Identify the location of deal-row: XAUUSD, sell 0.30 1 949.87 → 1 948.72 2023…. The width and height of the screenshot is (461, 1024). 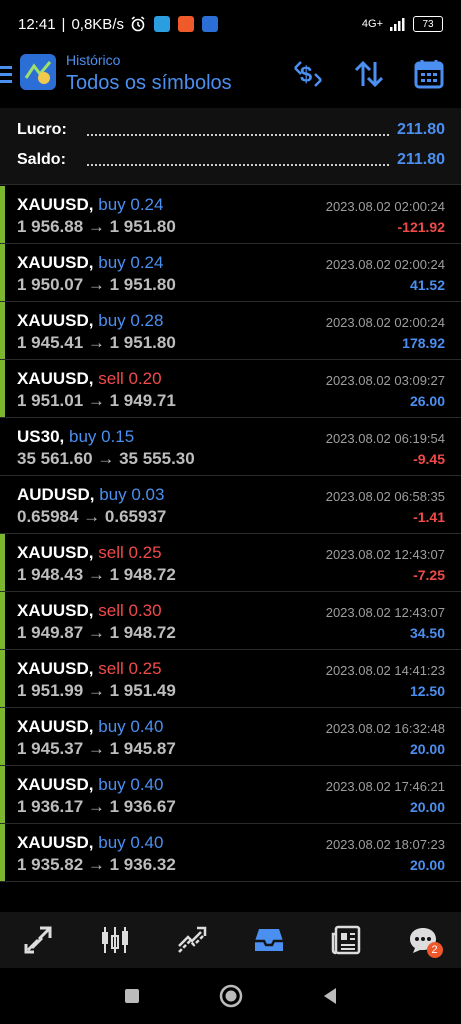
(230, 621).